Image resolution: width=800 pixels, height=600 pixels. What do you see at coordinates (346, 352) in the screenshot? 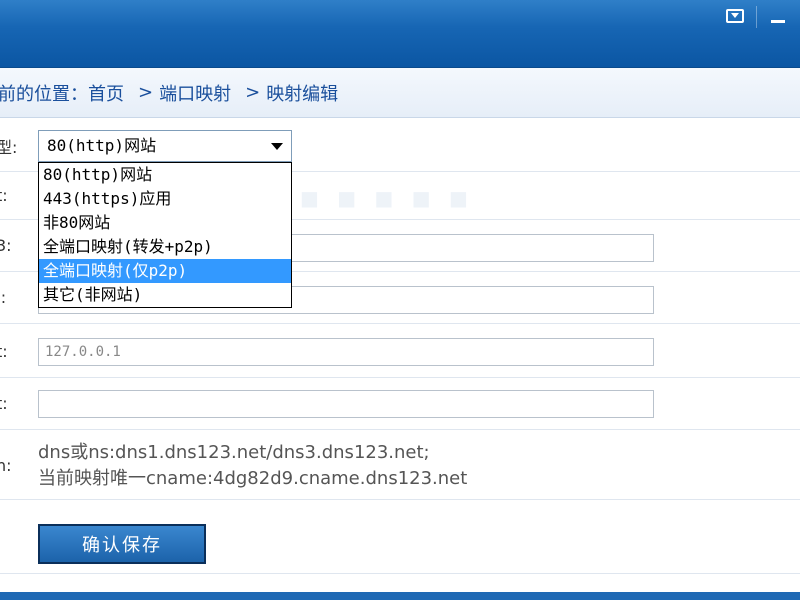
I see `ip-input: 127.0.0.1` at bounding box center [346, 352].